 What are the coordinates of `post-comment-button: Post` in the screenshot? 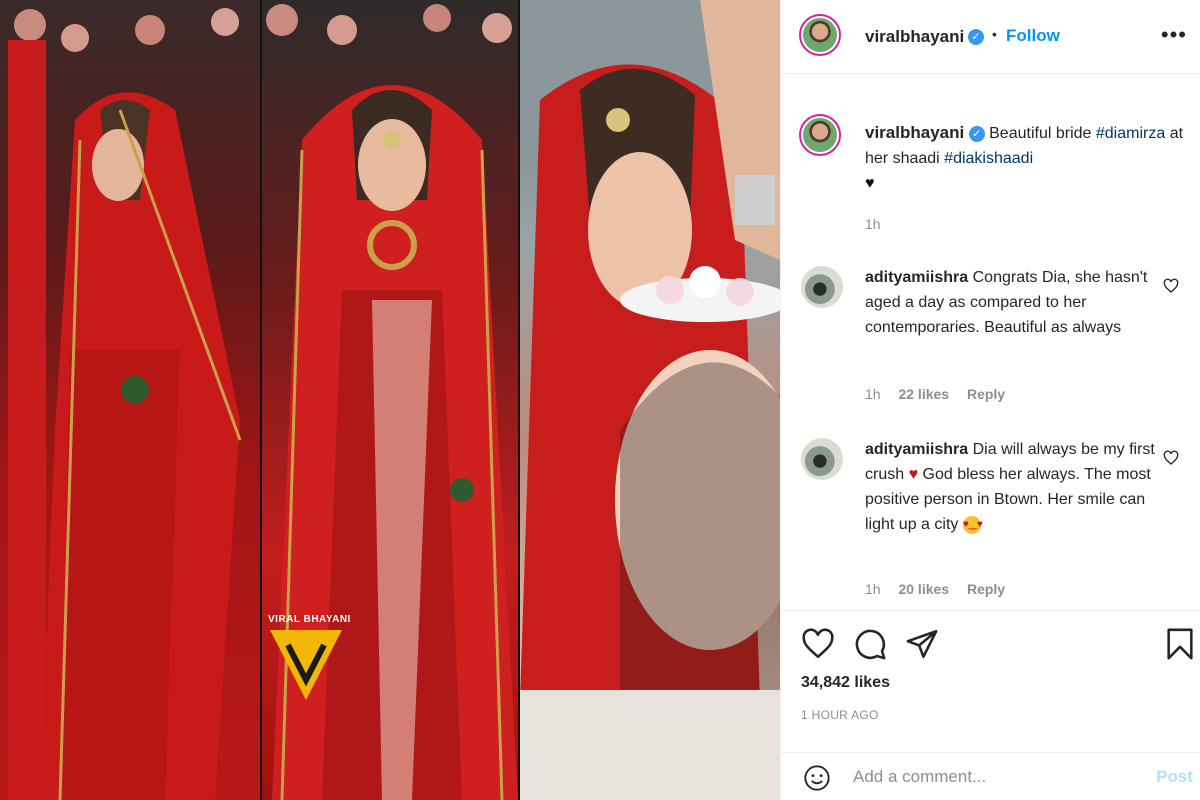 It's located at (1174, 777).